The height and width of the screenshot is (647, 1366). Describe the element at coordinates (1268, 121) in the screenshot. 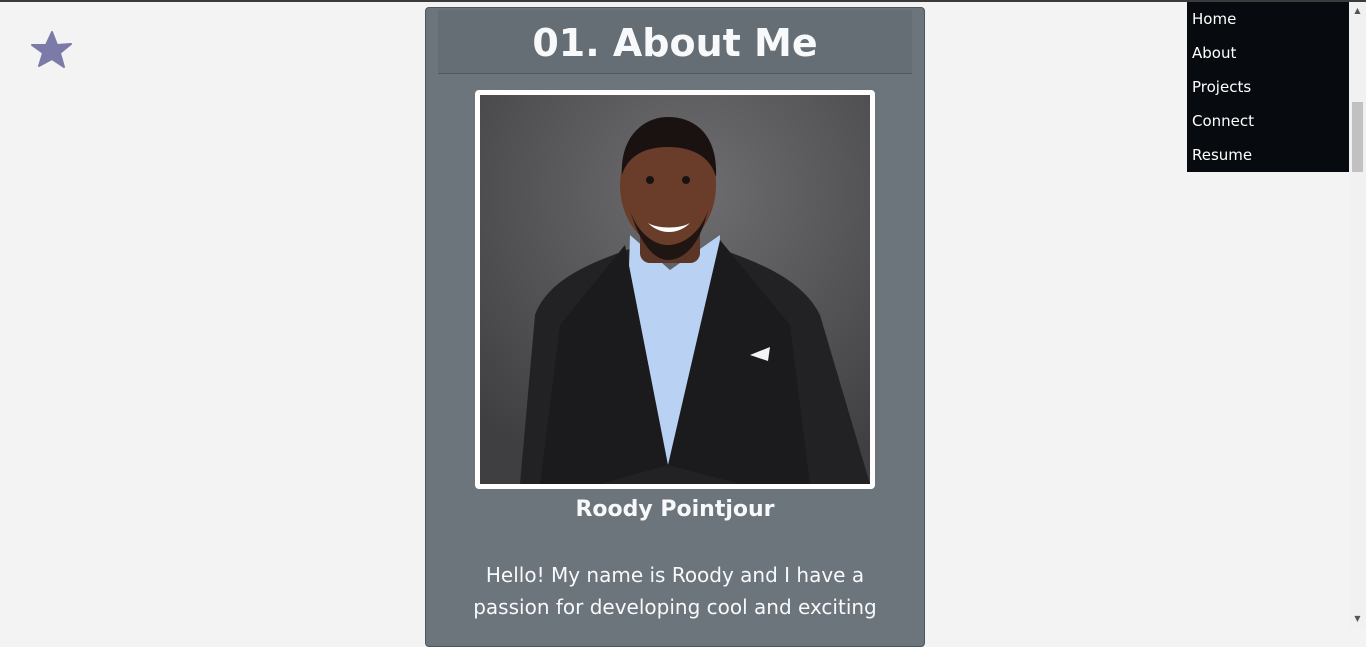

I see `nav-item-connect: Connect` at that location.